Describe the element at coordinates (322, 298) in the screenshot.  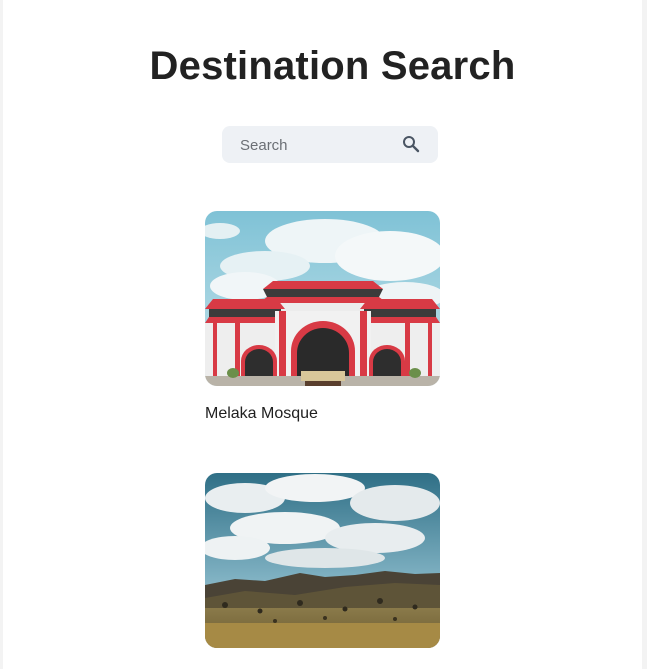
I see `mosque-photo` at that location.